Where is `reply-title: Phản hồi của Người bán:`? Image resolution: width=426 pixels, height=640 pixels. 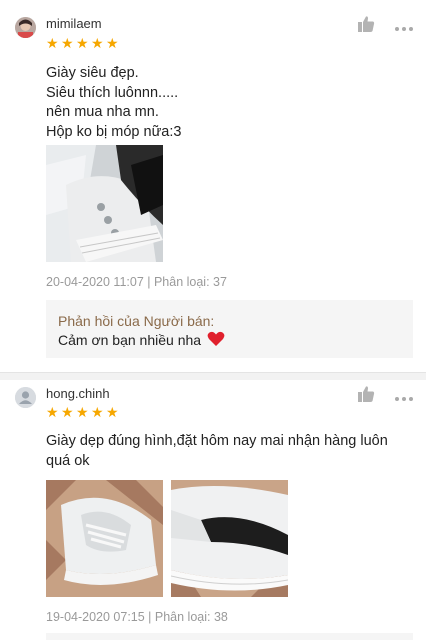
reply-title: Phản hồi của Người bán: is located at coordinates (136, 321).